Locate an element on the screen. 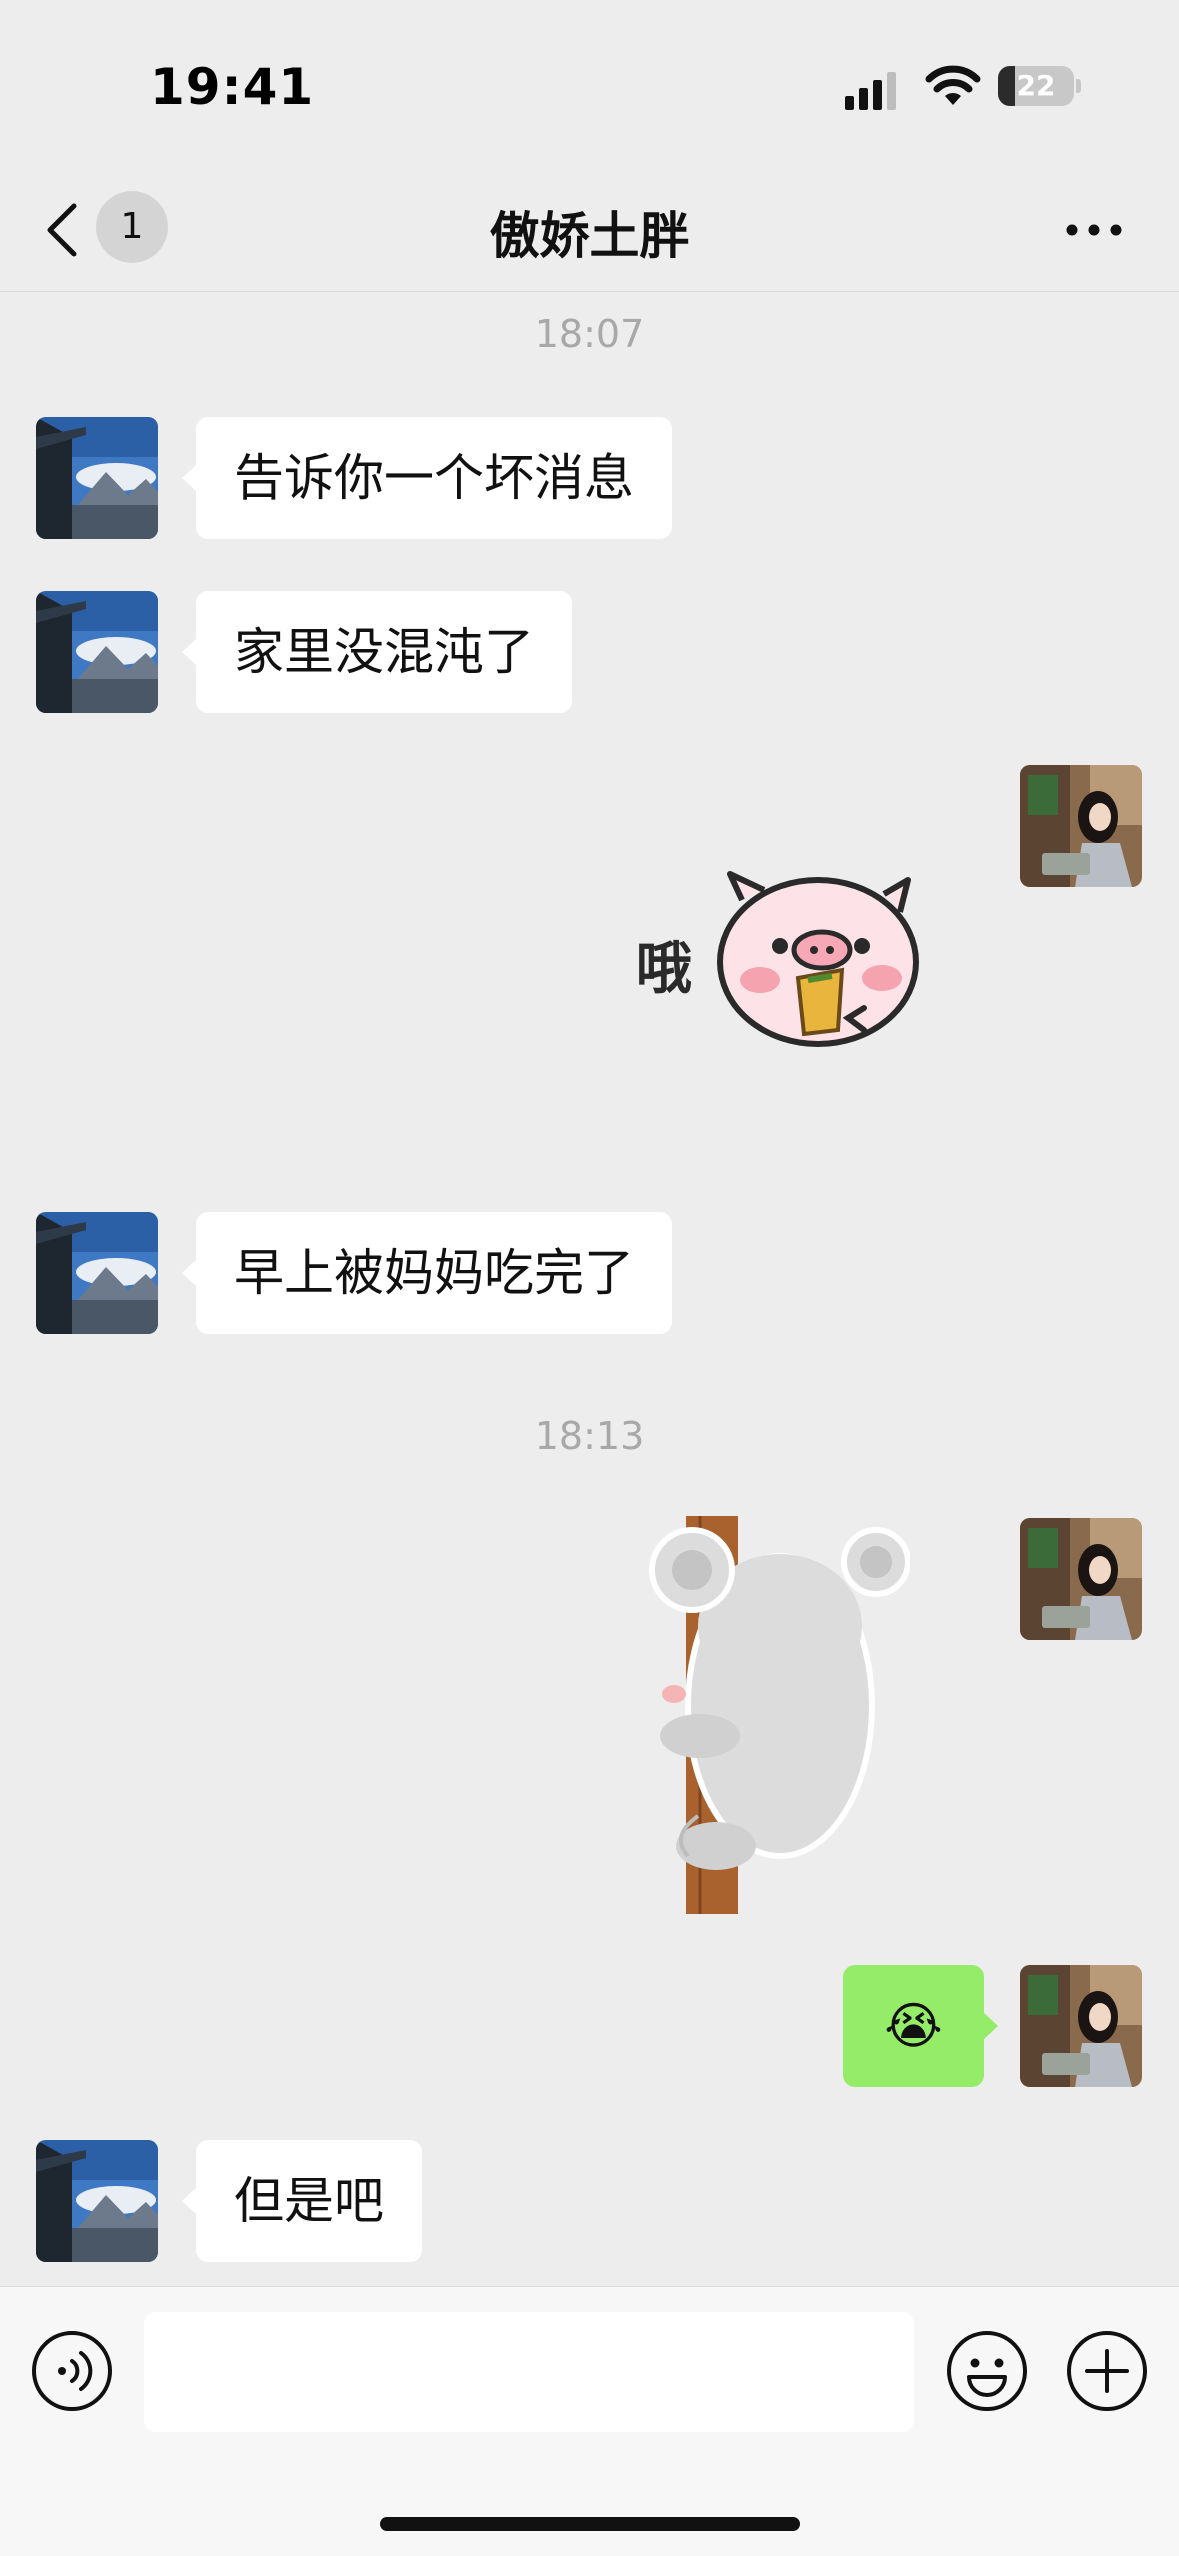  input-bar is located at coordinates (589, 2421).